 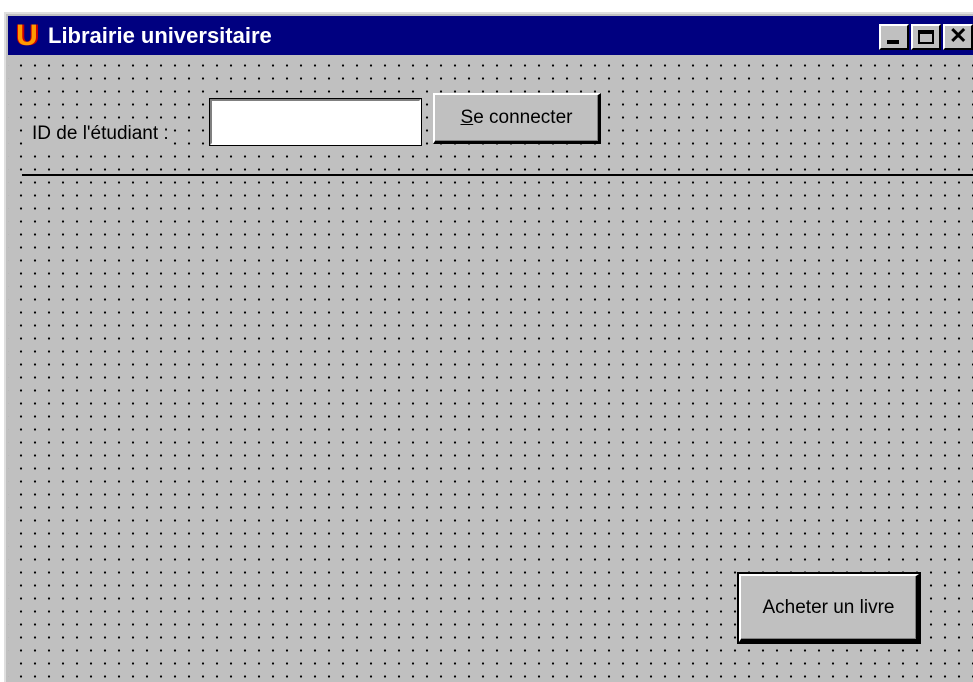 I want to click on connect-button: Se connecter, so click(x=517, y=118).